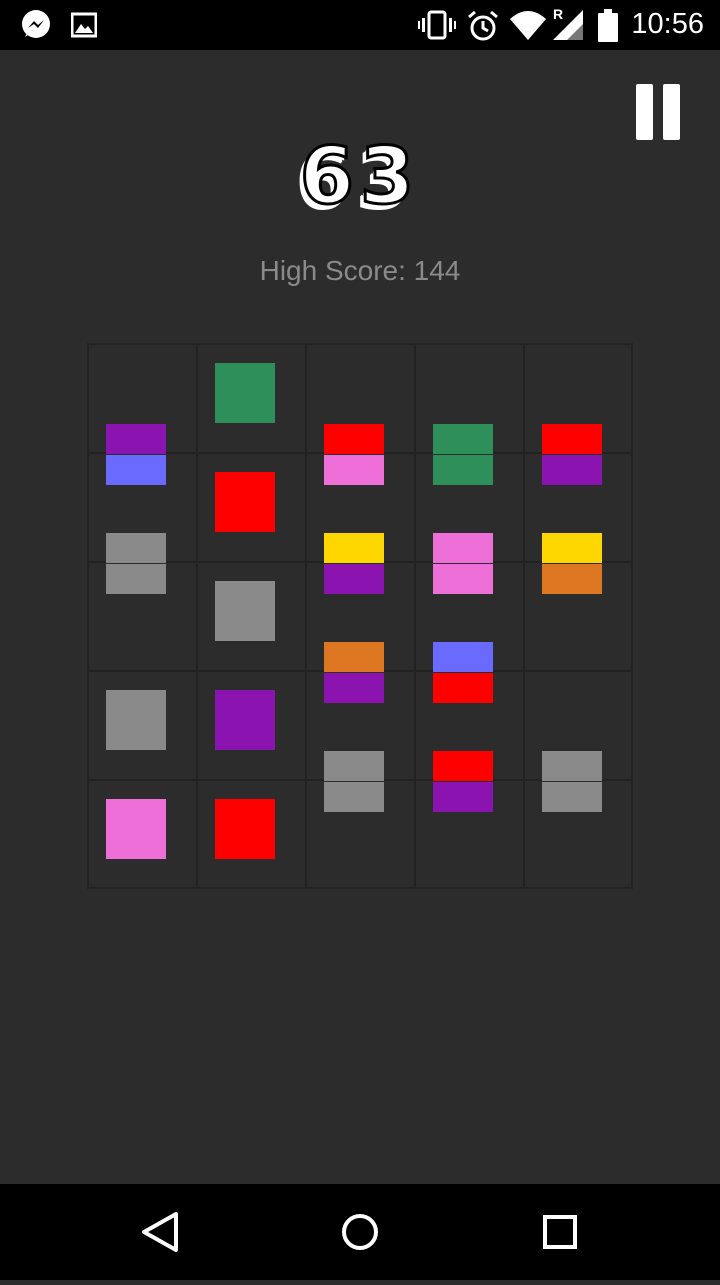 This screenshot has height=1285, width=720. I want to click on recents-button, so click(560, 1232).